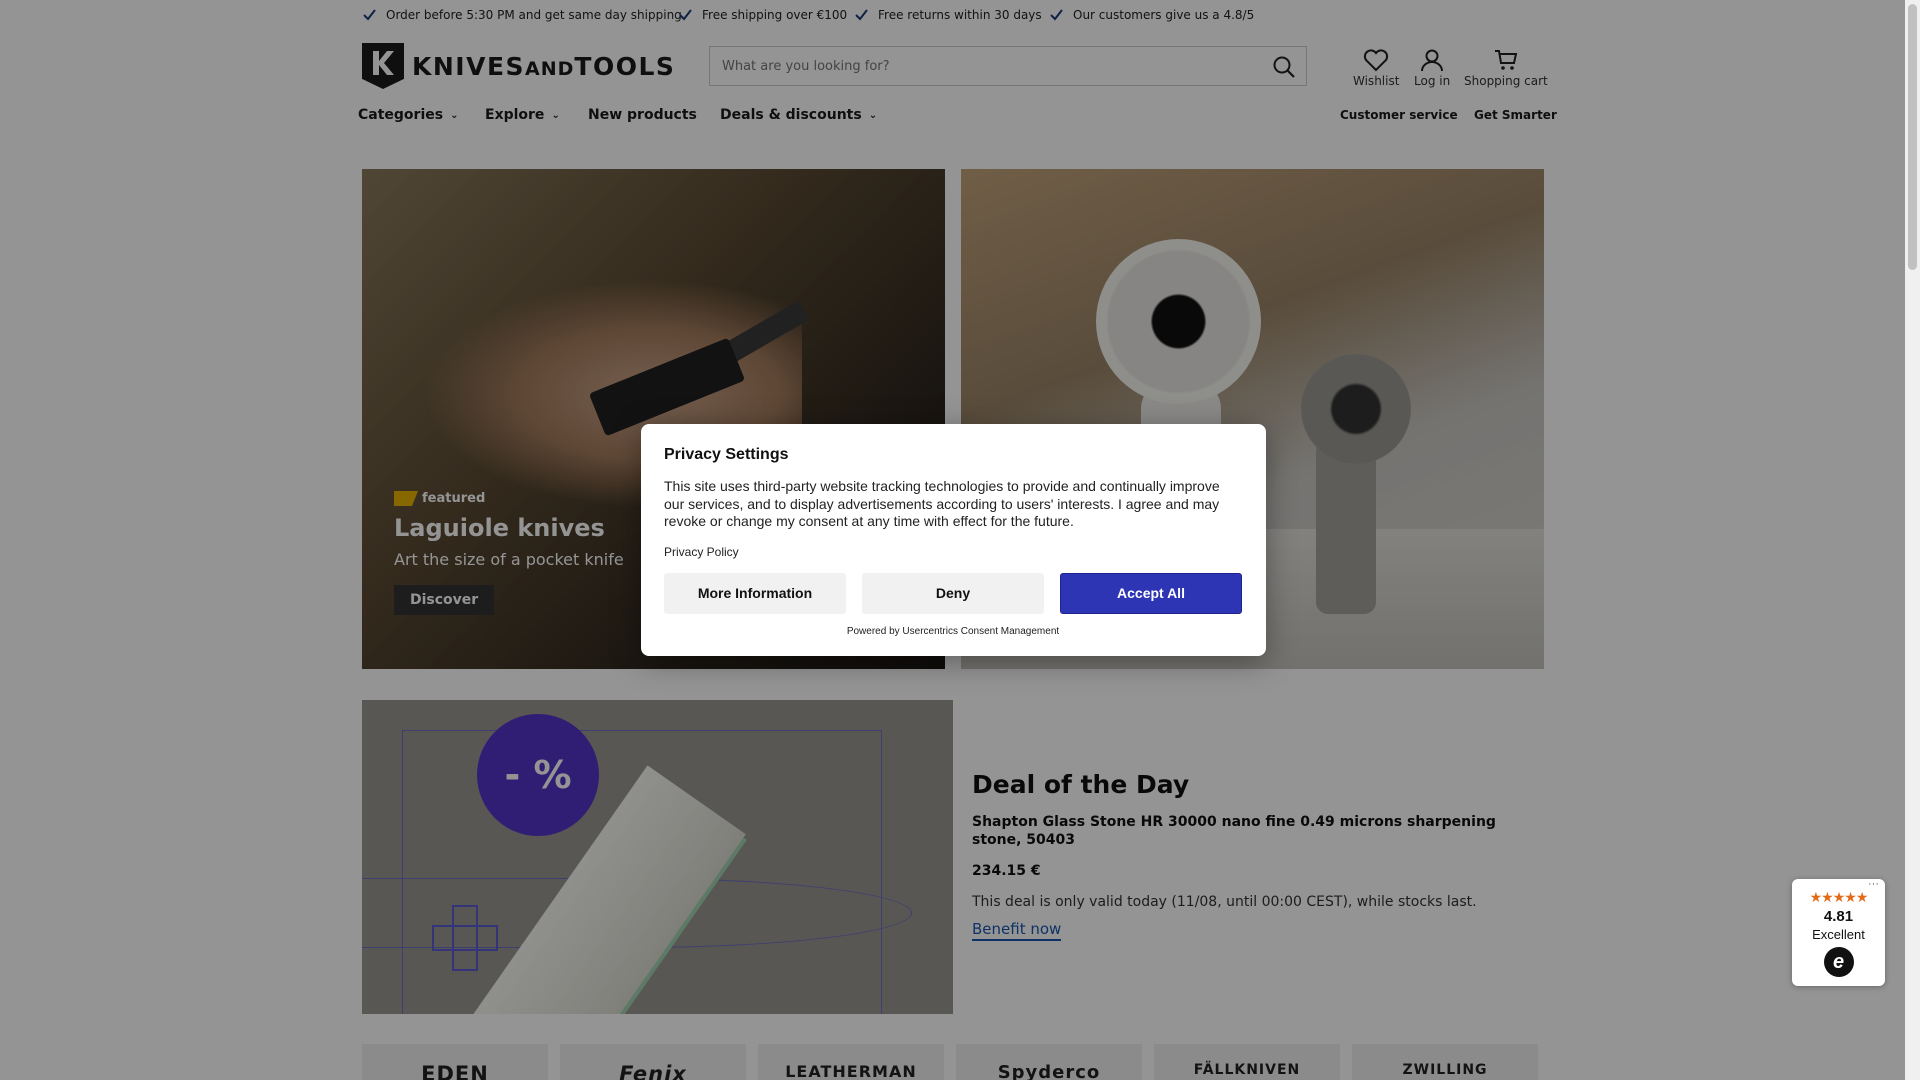 The width and height of the screenshot is (1920, 1080). I want to click on deny-button: Deny, so click(953, 593).